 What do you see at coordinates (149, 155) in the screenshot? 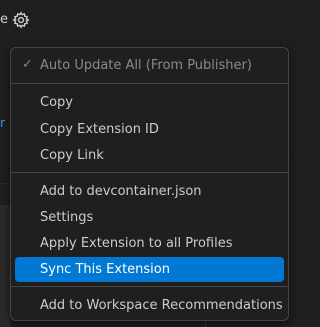
I see `menu-item-copy-link: Copy Link` at bounding box center [149, 155].